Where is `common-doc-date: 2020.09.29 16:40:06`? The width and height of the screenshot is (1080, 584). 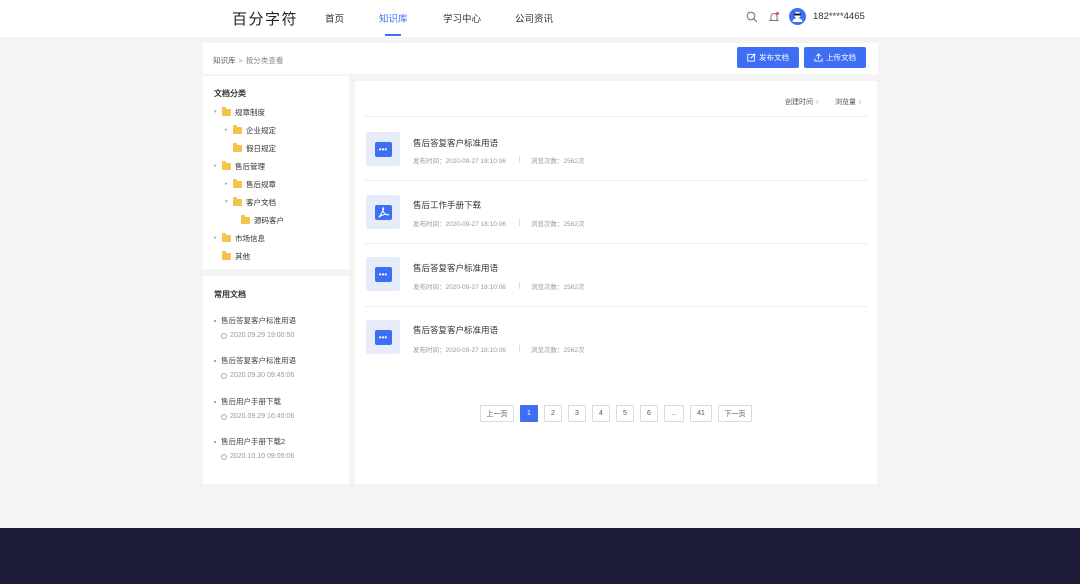
common-doc-date: 2020.09.29 16:40:06 is located at coordinates (257, 416).